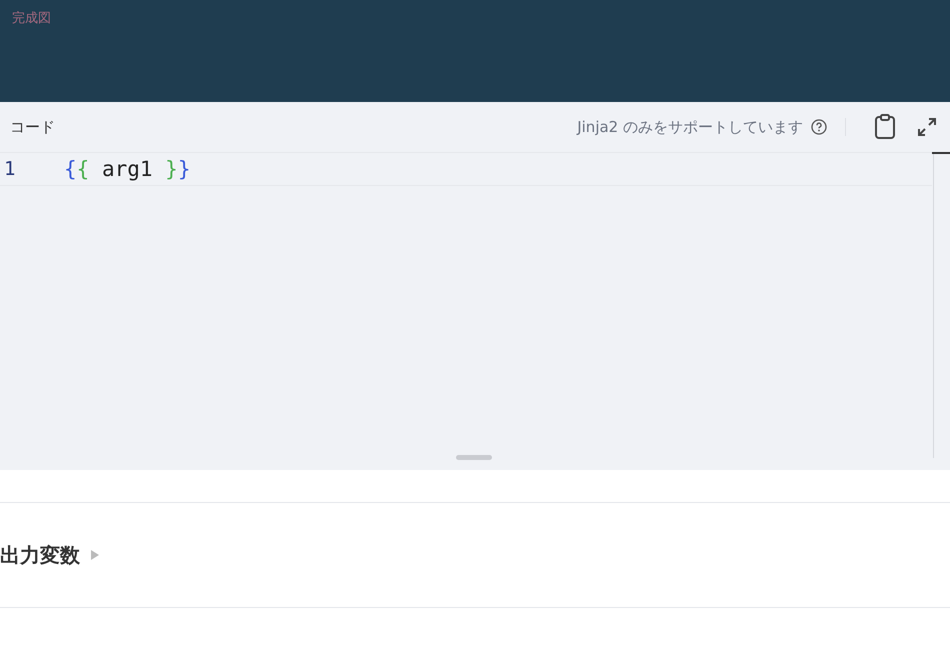  Describe the element at coordinates (690, 127) in the screenshot. I see `support-note: Jinja2 のみをサポートしています` at that location.